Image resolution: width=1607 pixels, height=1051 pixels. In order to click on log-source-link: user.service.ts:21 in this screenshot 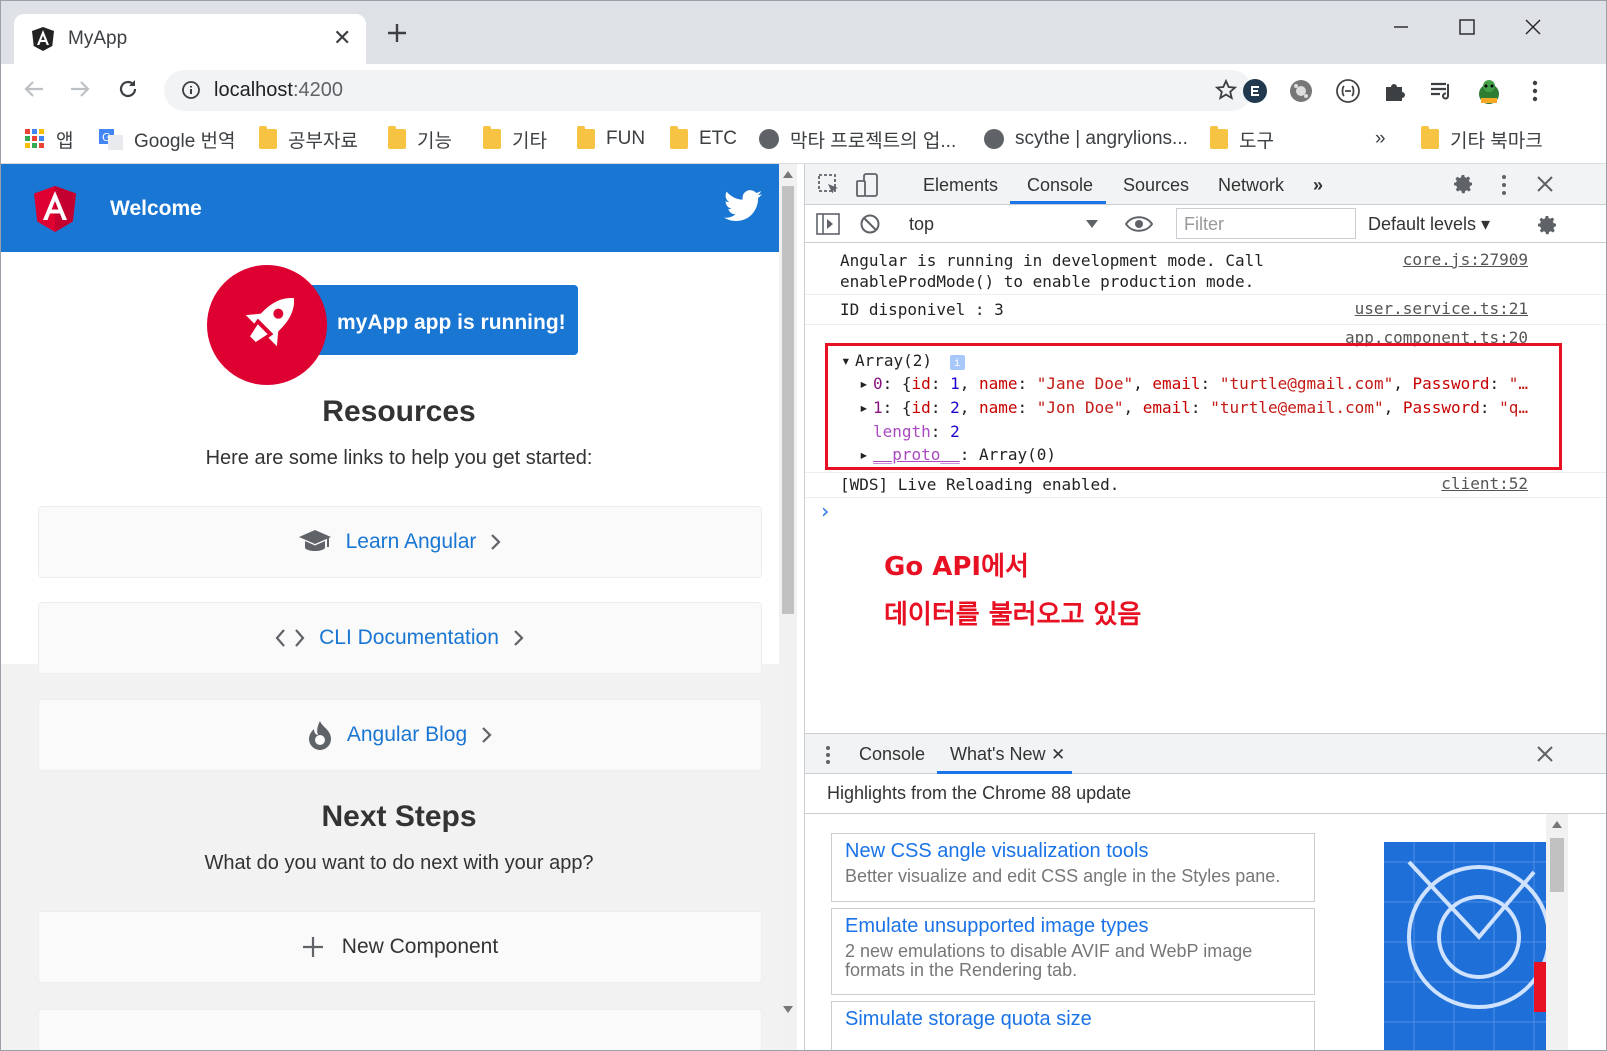, I will do `click(1441, 308)`.